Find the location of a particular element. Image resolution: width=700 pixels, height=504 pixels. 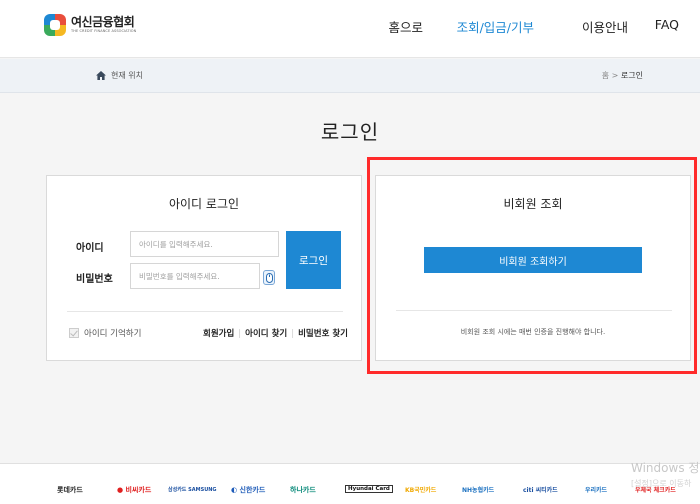

brand-lotte: 롯데카드 is located at coordinates (70, 490).